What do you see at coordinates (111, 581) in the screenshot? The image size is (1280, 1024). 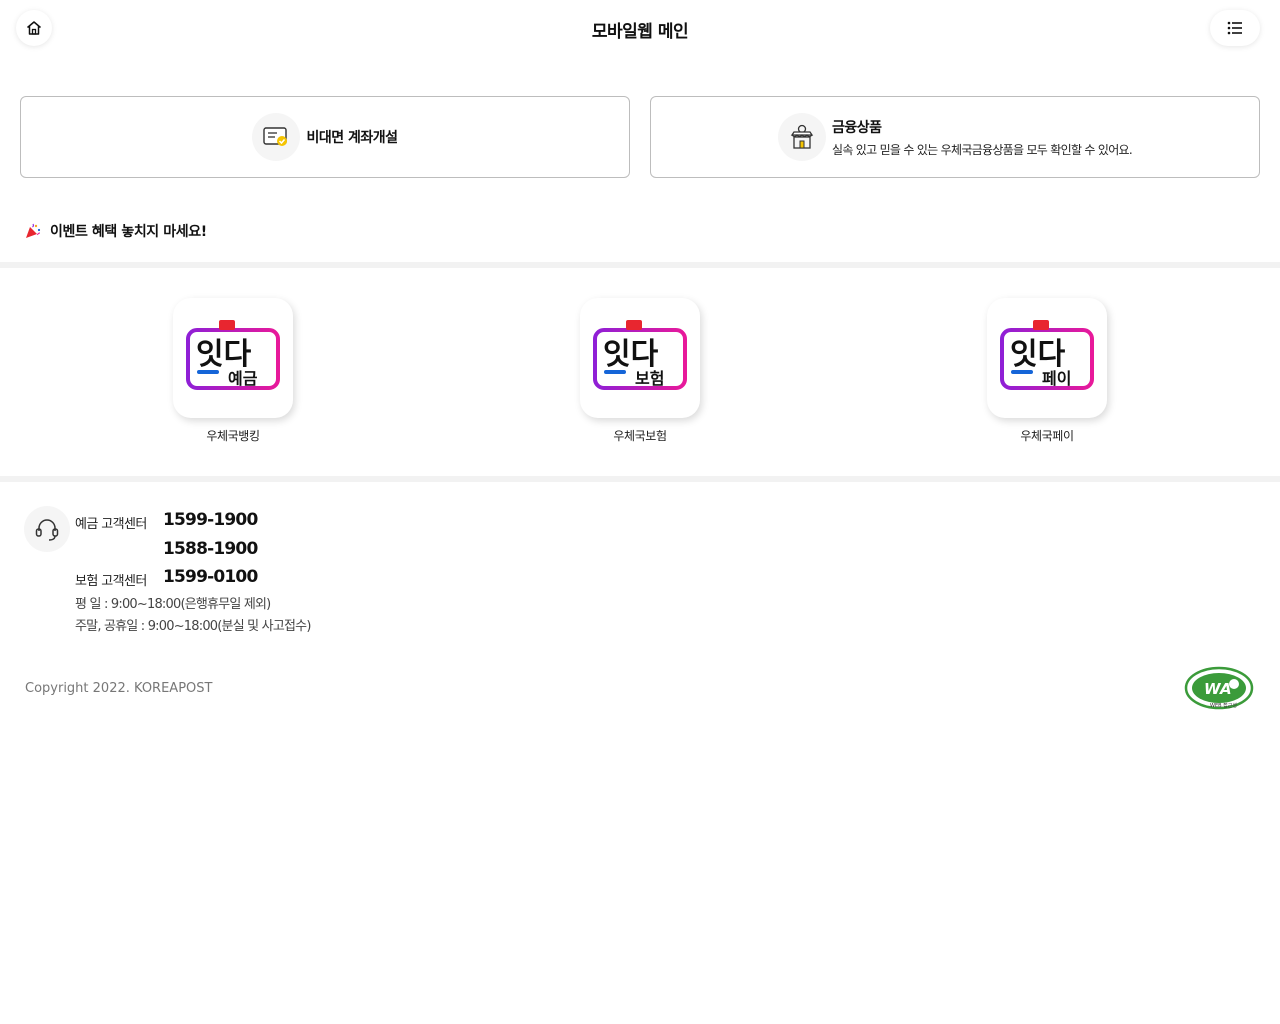 I see `insurance-center-label: 보험 고객센터` at bounding box center [111, 581].